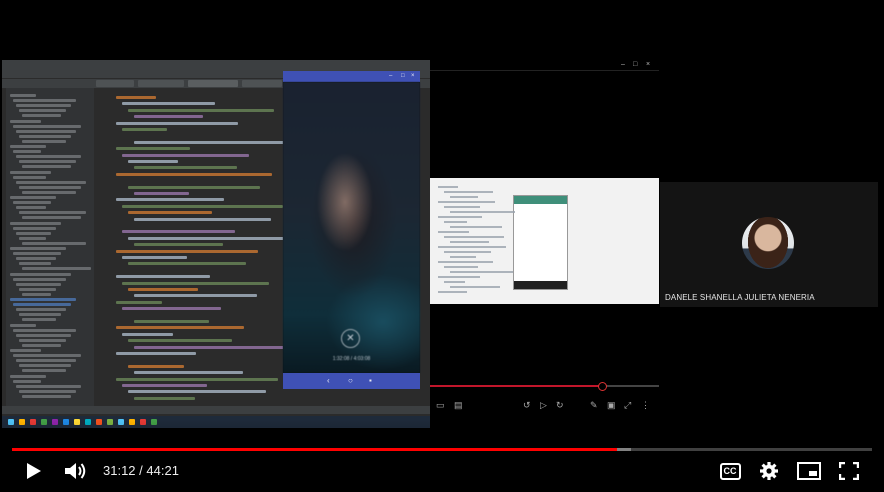  What do you see at coordinates (216, 410) in the screenshot?
I see `ide-status-bar` at bounding box center [216, 410].